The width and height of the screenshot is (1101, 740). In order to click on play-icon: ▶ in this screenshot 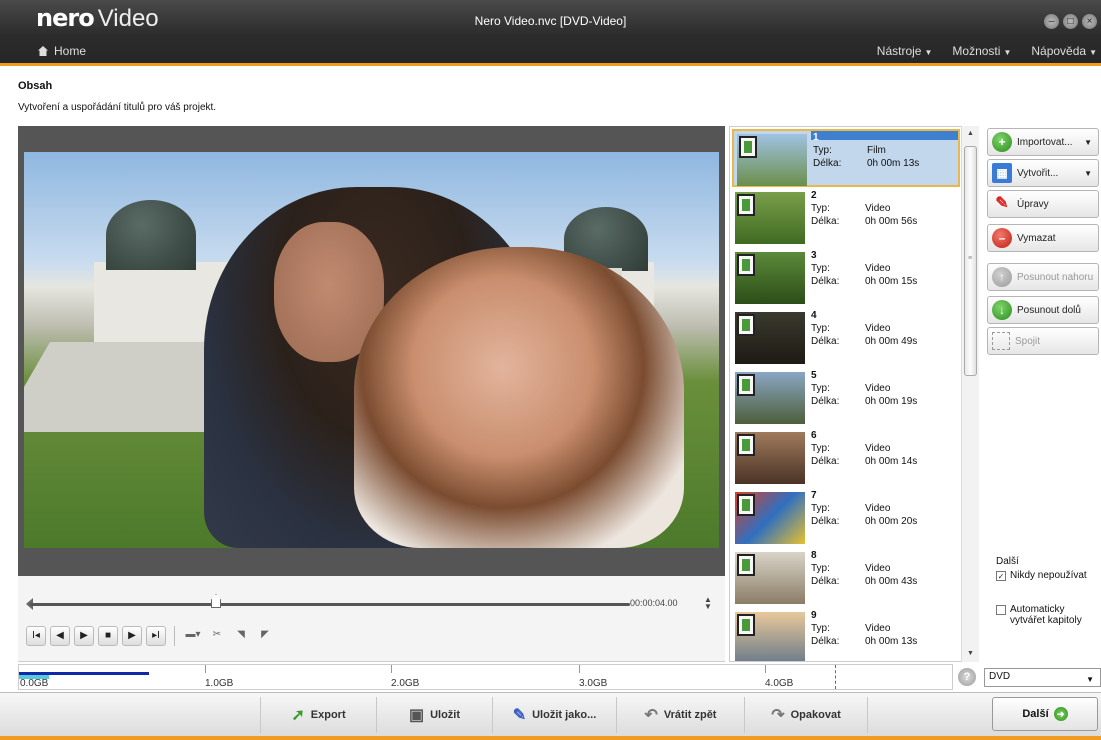, I will do `click(84, 636)`.